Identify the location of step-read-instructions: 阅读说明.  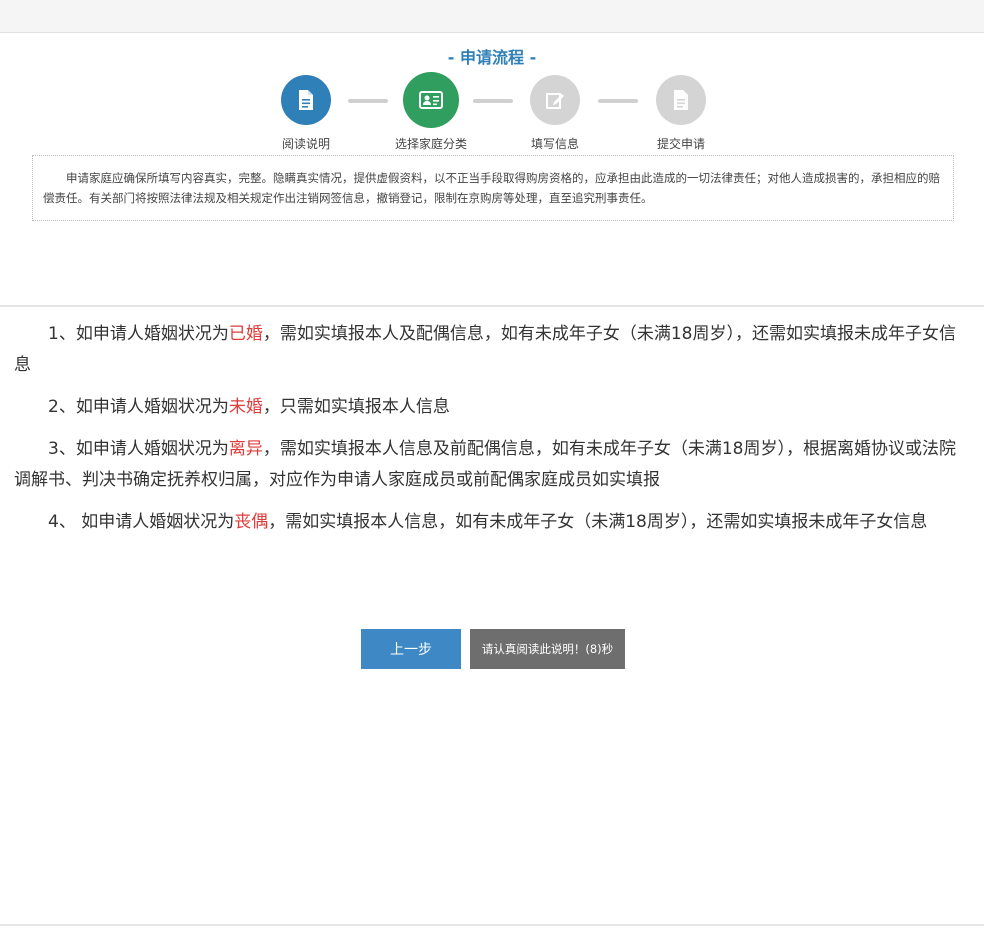
(306, 113).